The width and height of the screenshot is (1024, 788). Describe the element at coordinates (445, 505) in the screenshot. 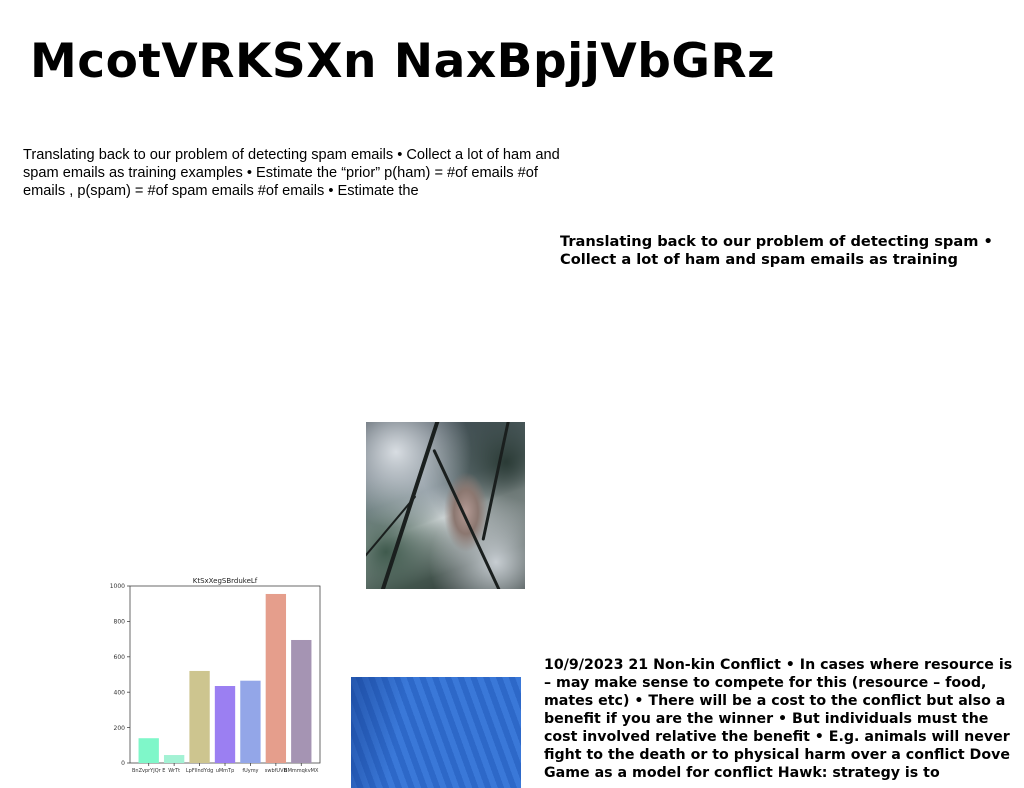

I see `forest-figure-photo` at that location.